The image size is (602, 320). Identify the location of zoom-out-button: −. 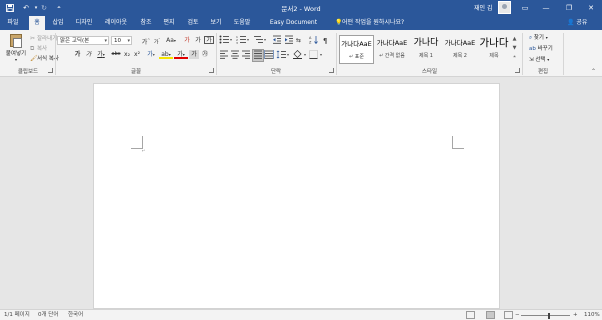
(517, 315).